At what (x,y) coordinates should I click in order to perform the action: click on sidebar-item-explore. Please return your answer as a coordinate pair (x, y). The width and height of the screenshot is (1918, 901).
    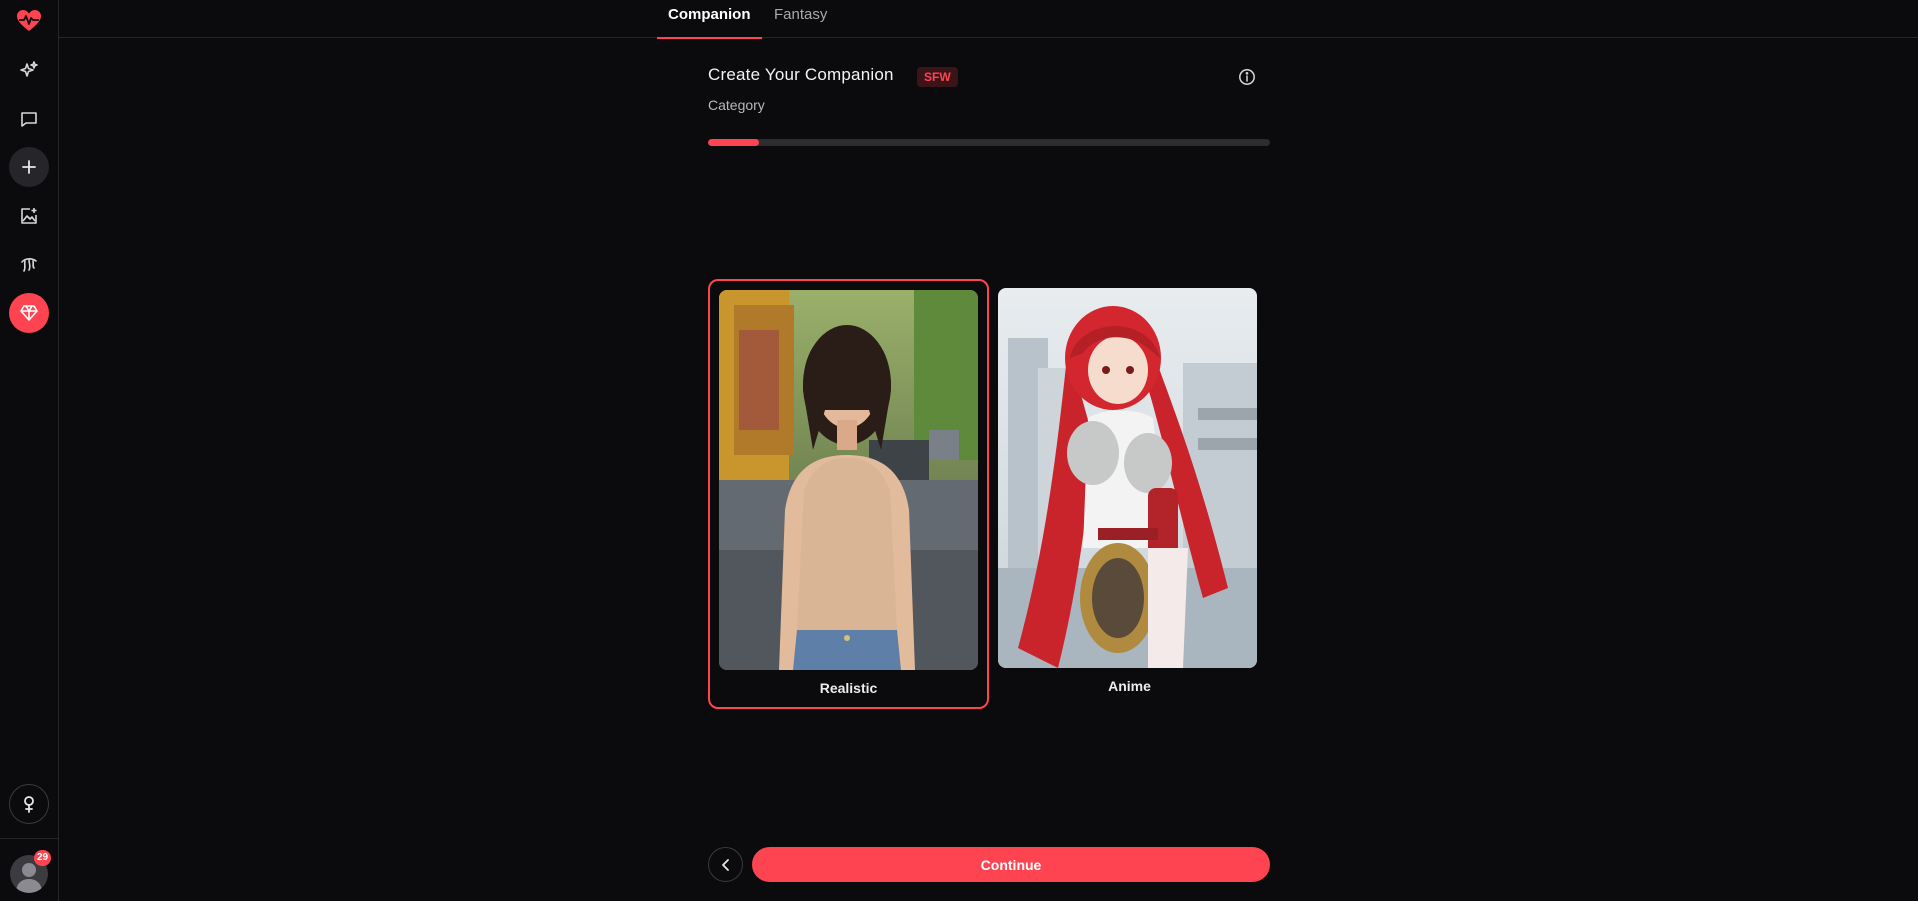
    Looking at the image, I should click on (29, 70).